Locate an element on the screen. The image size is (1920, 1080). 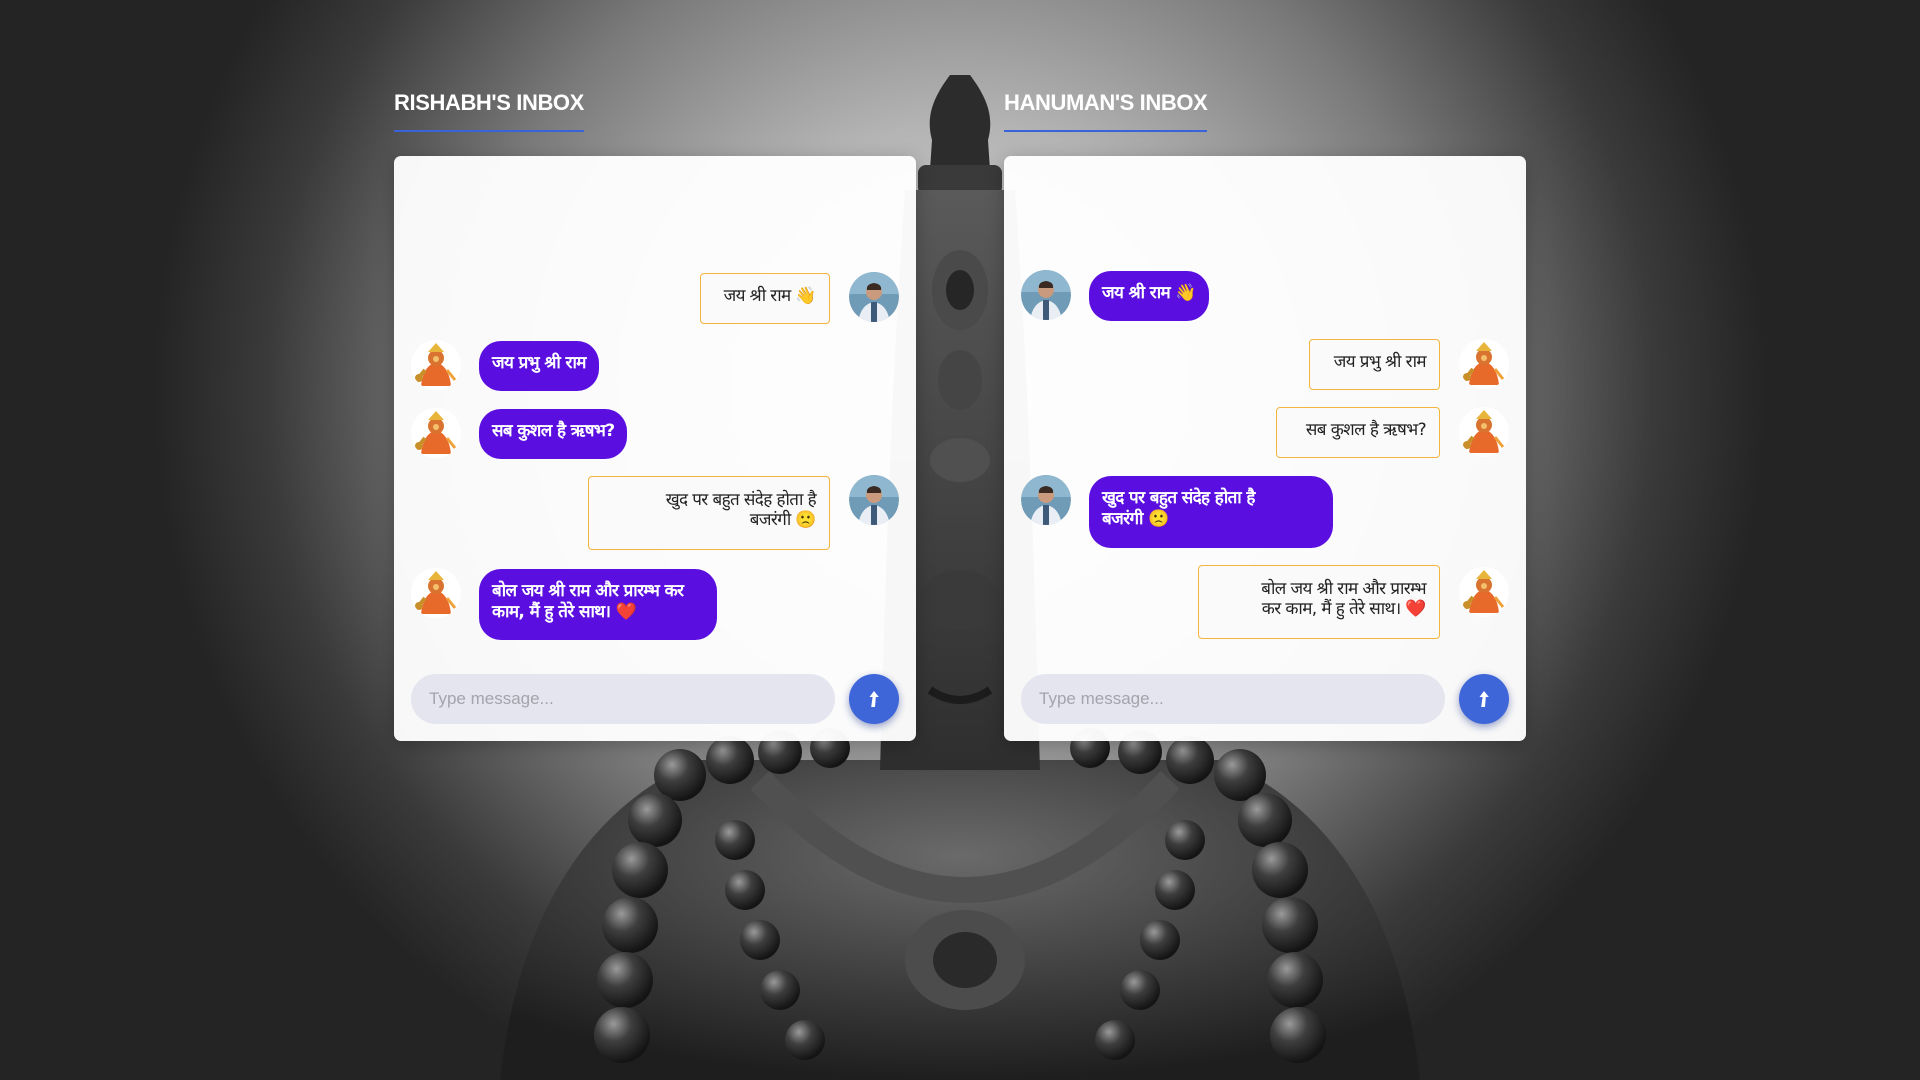
message-text: बोल जय श्री राम और प्रारम्भ कर is located at coordinates (588, 591).